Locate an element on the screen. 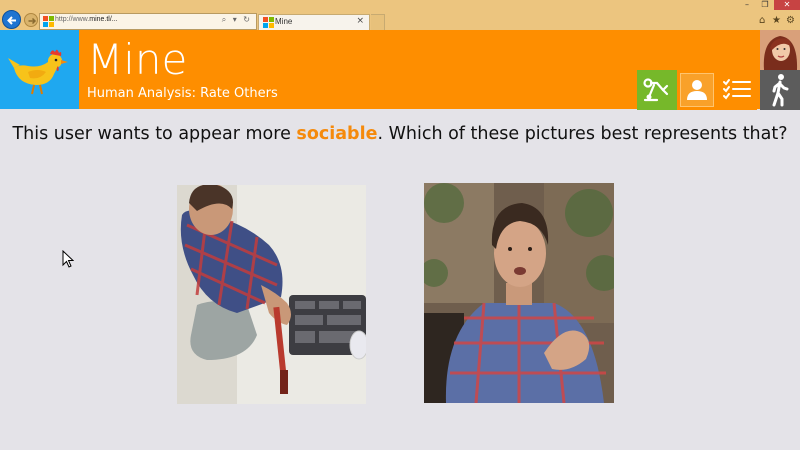  tasks-button is located at coordinates (737, 90).